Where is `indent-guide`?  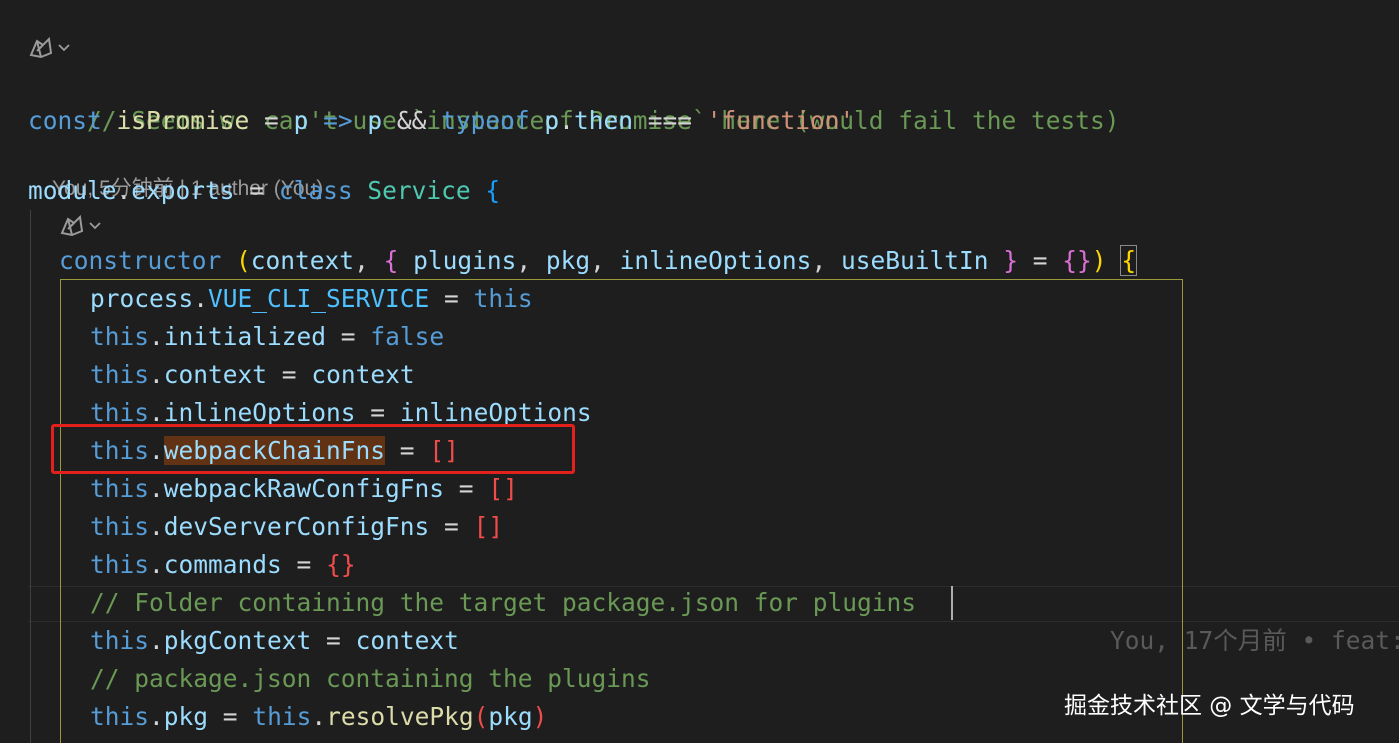 indent-guide is located at coordinates (30, 476).